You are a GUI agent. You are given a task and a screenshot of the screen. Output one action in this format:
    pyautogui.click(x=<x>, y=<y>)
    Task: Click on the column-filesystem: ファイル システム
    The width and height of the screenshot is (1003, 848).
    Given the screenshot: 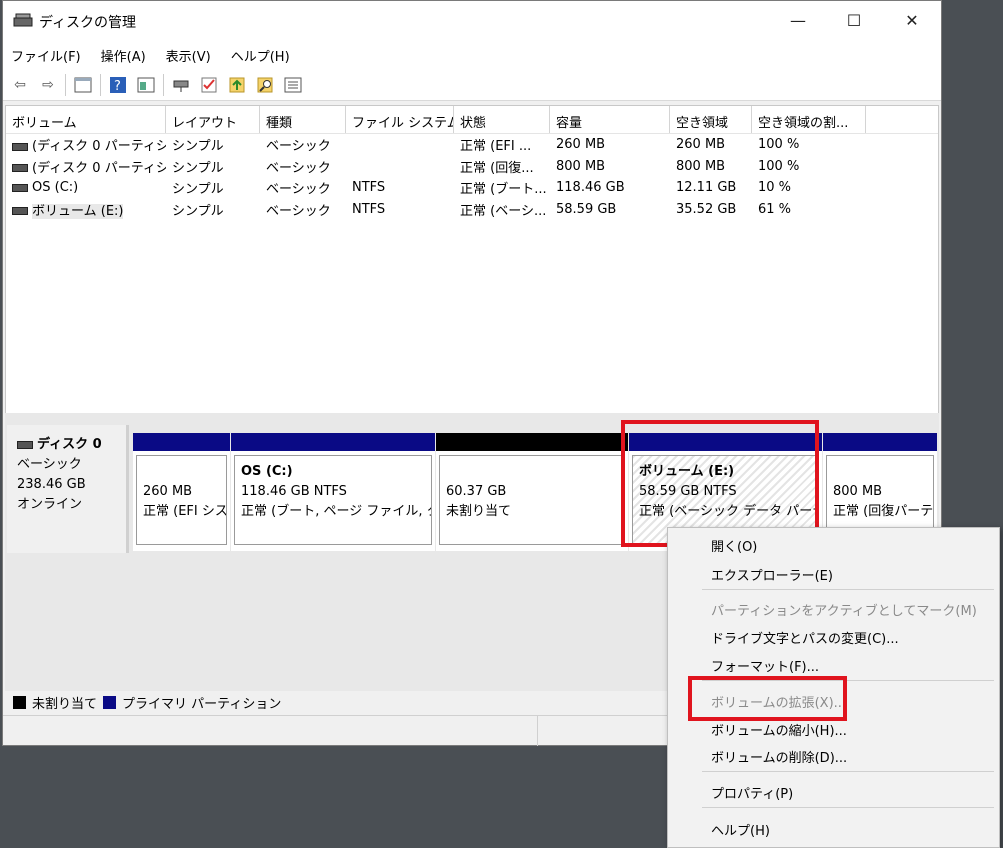 What is the action you would take?
    pyautogui.click(x=400, y=119)
    